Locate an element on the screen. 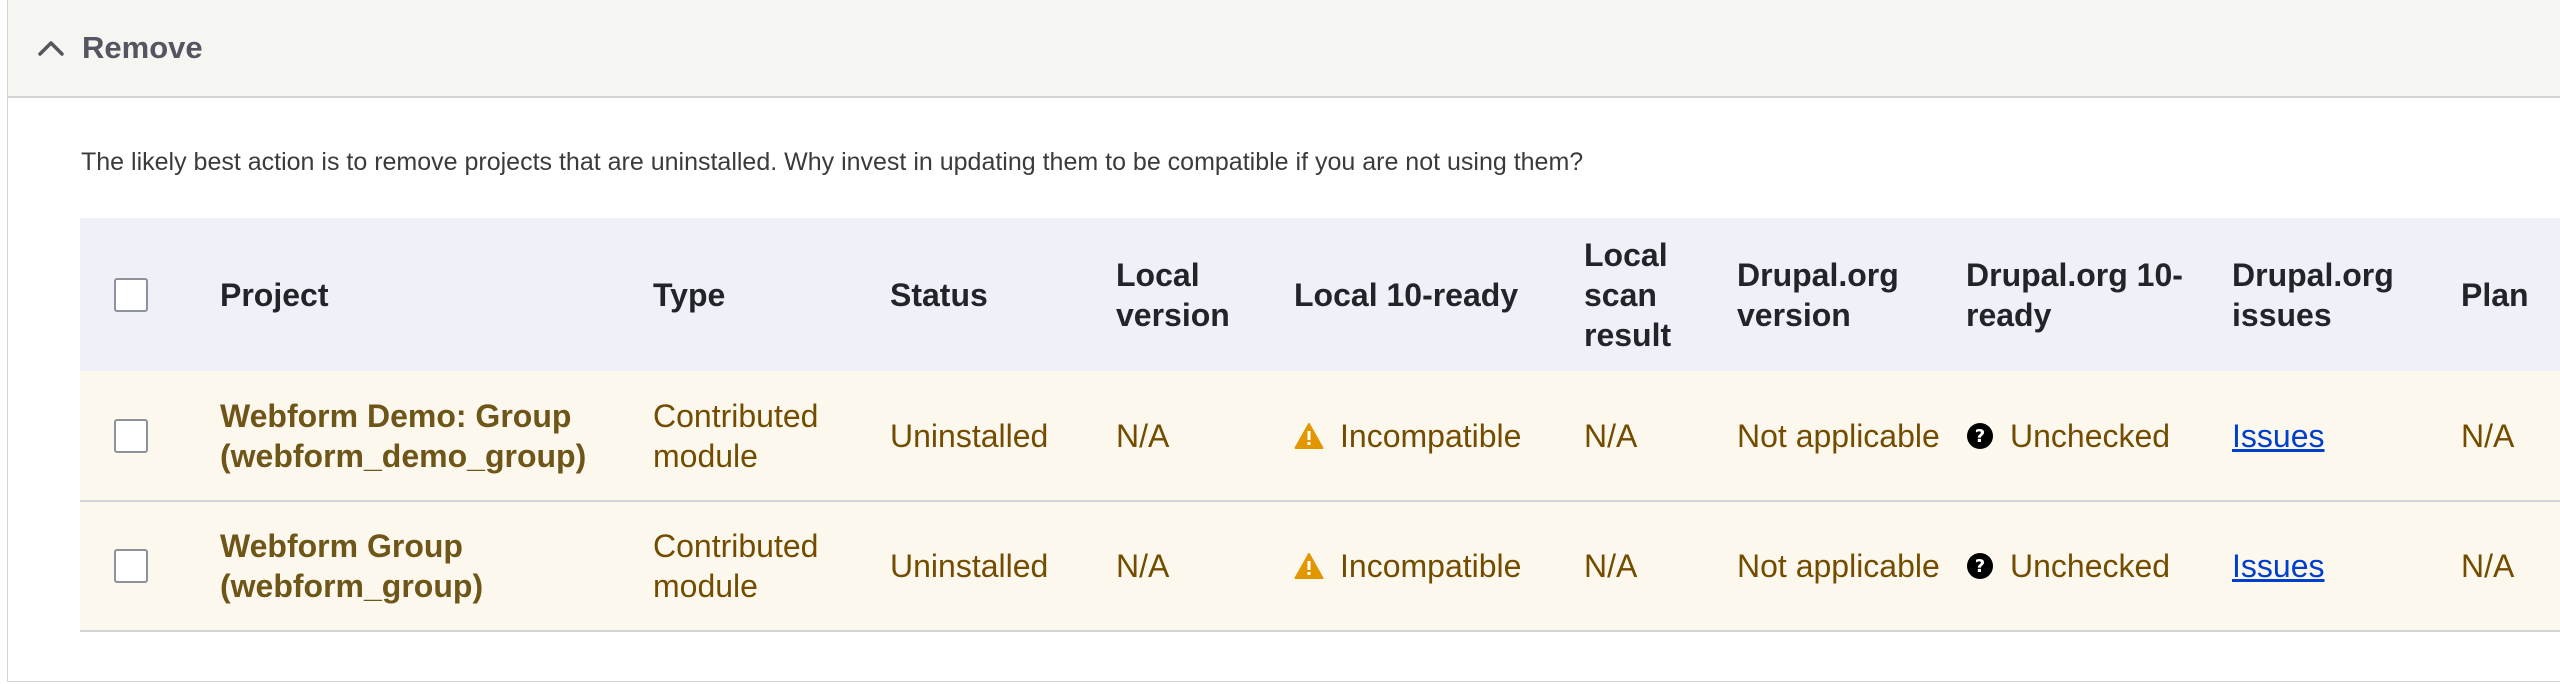 The width and height of the screenshot is (2560, 684). section-title: Remove is located at coordinates (142, 47).